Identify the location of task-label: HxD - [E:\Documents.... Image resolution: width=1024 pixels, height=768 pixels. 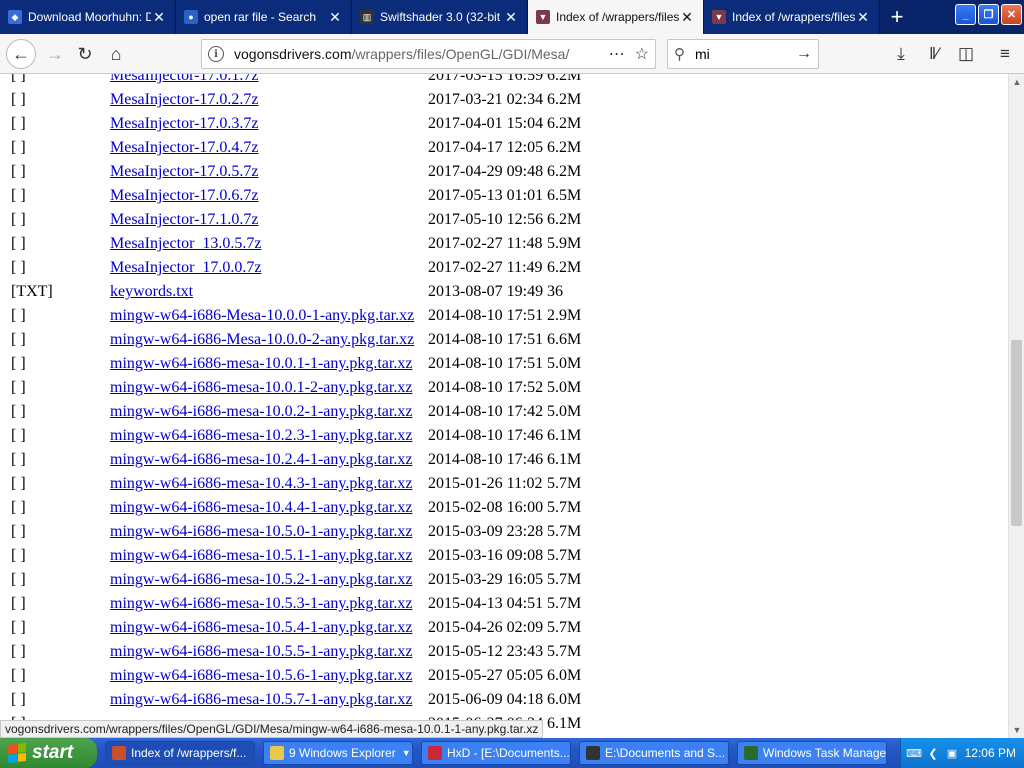
(508, 753).